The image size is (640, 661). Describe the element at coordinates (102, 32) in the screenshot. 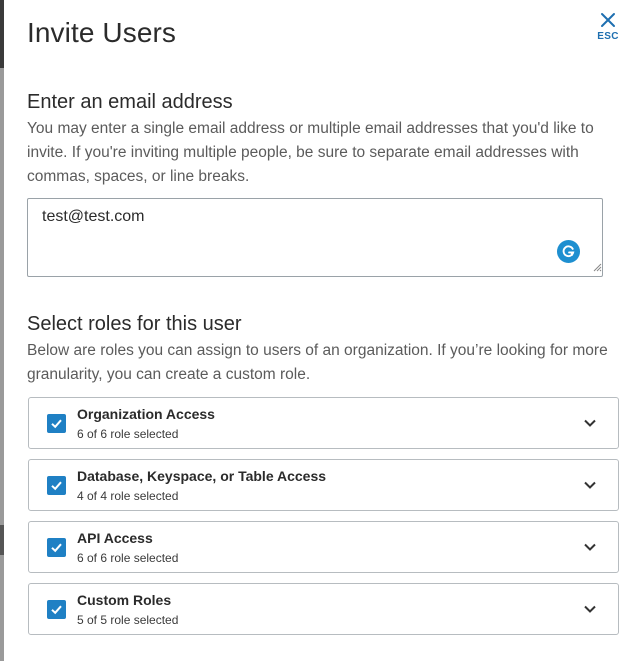

I see `dialog-title: Invite Users` at that location.